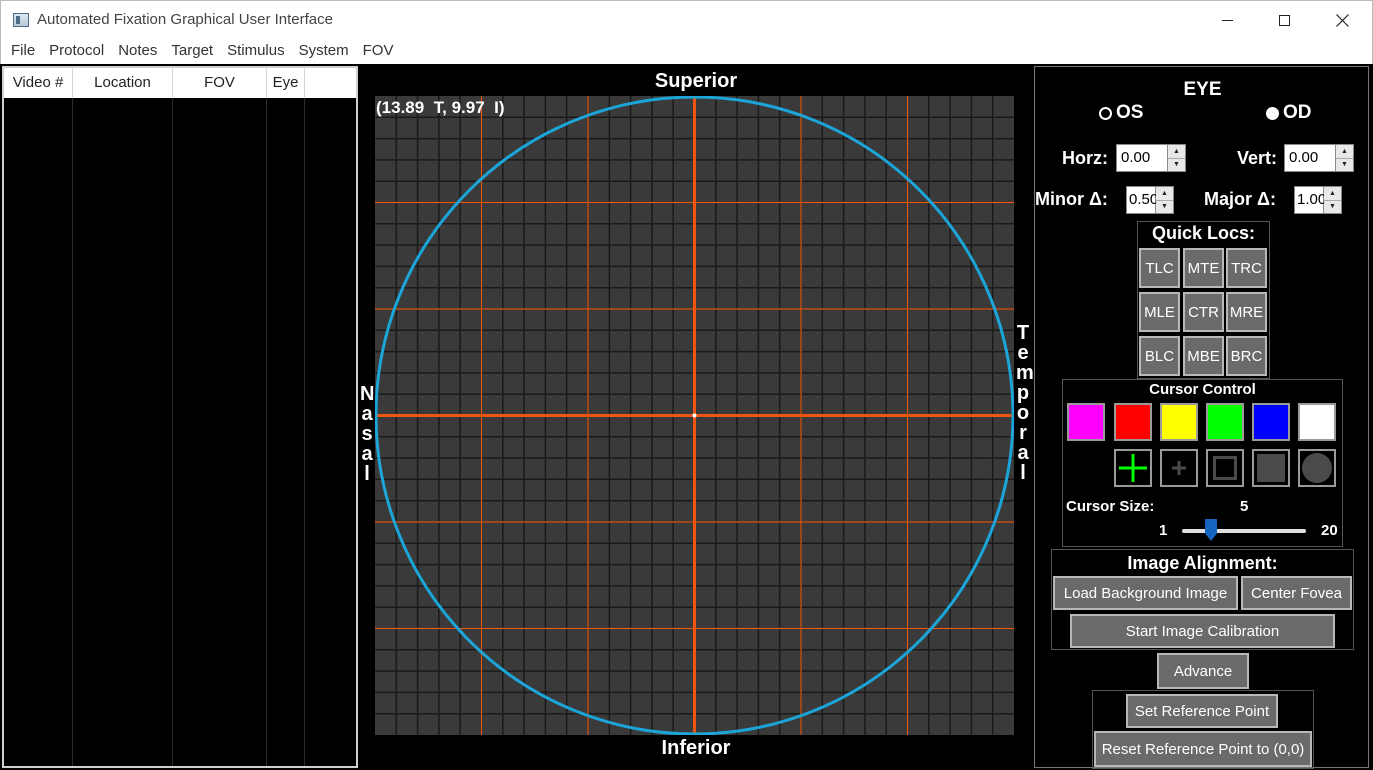  Describe the element at coordinates (378, 51) in the screenshot. I see `menu-fov: FOV` at that location.